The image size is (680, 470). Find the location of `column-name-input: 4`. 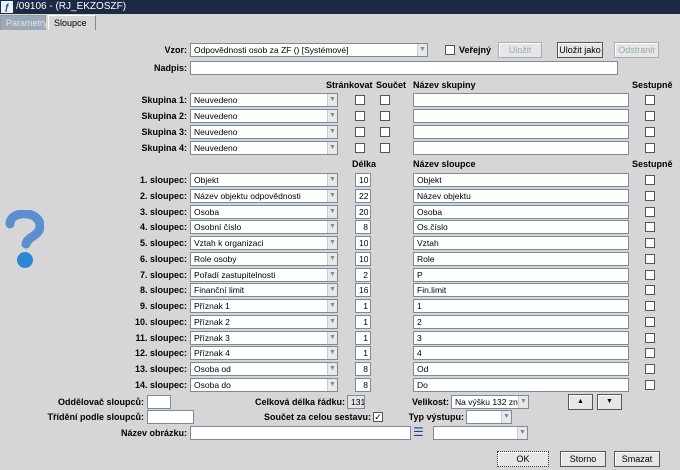

column-name-input: 4 is located at coordinates (521, 353).